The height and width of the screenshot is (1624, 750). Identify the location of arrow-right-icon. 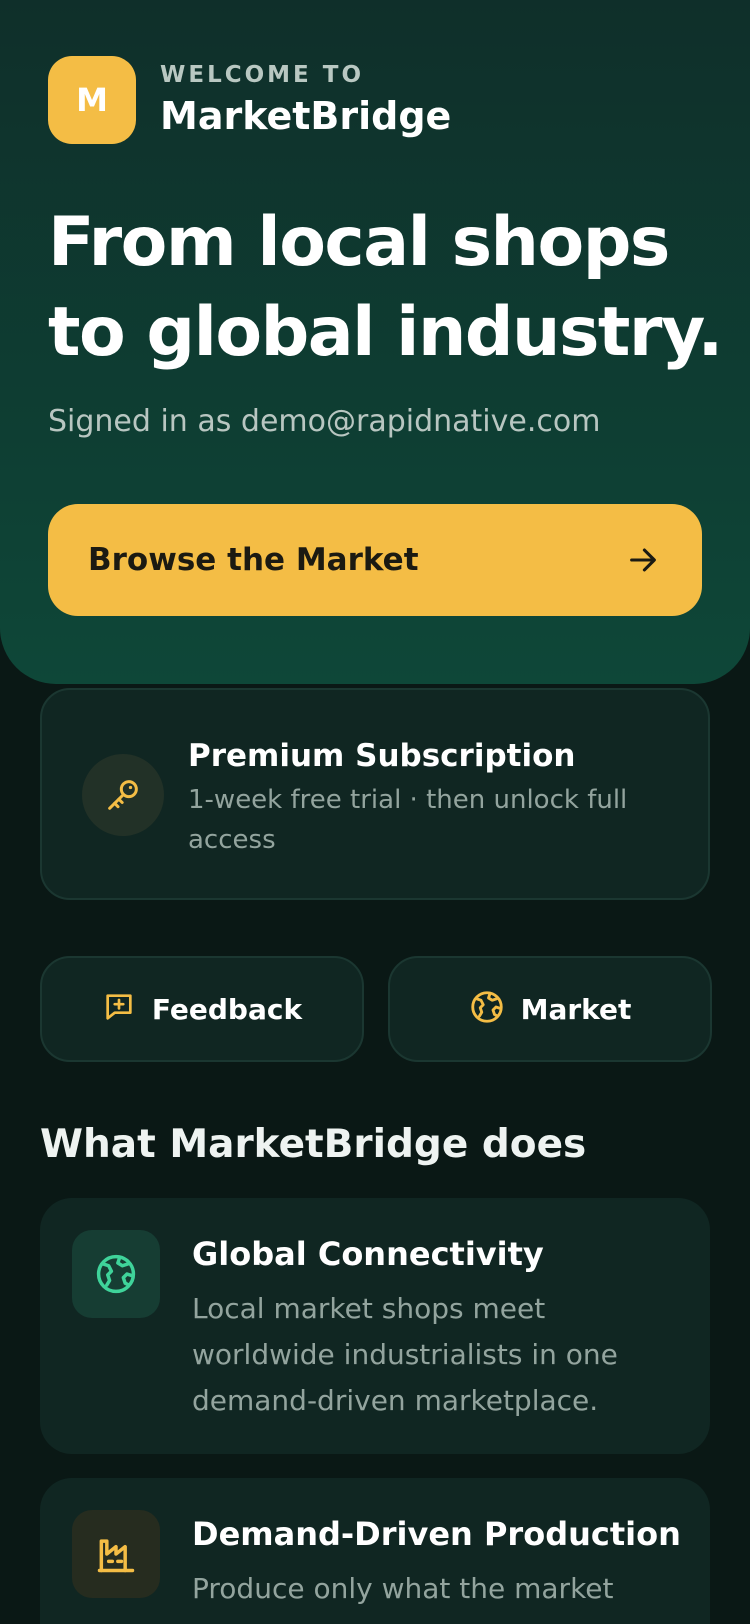
(643, 560).